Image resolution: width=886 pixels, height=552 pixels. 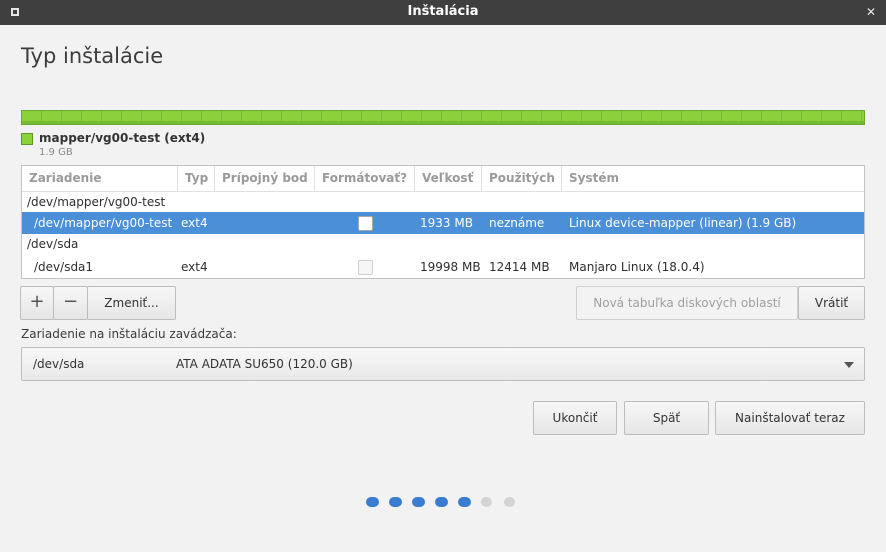 I want to click on remove-partition-button: −, so click(x=70, y=303).